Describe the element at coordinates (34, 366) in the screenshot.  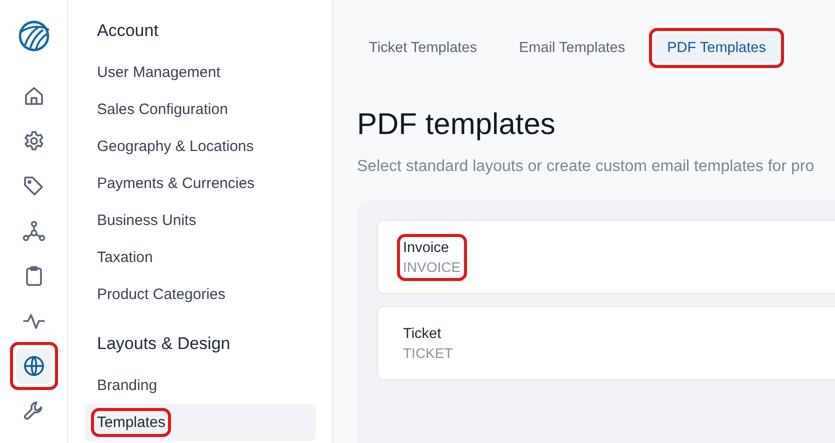
I see `globe-icon` at that location.